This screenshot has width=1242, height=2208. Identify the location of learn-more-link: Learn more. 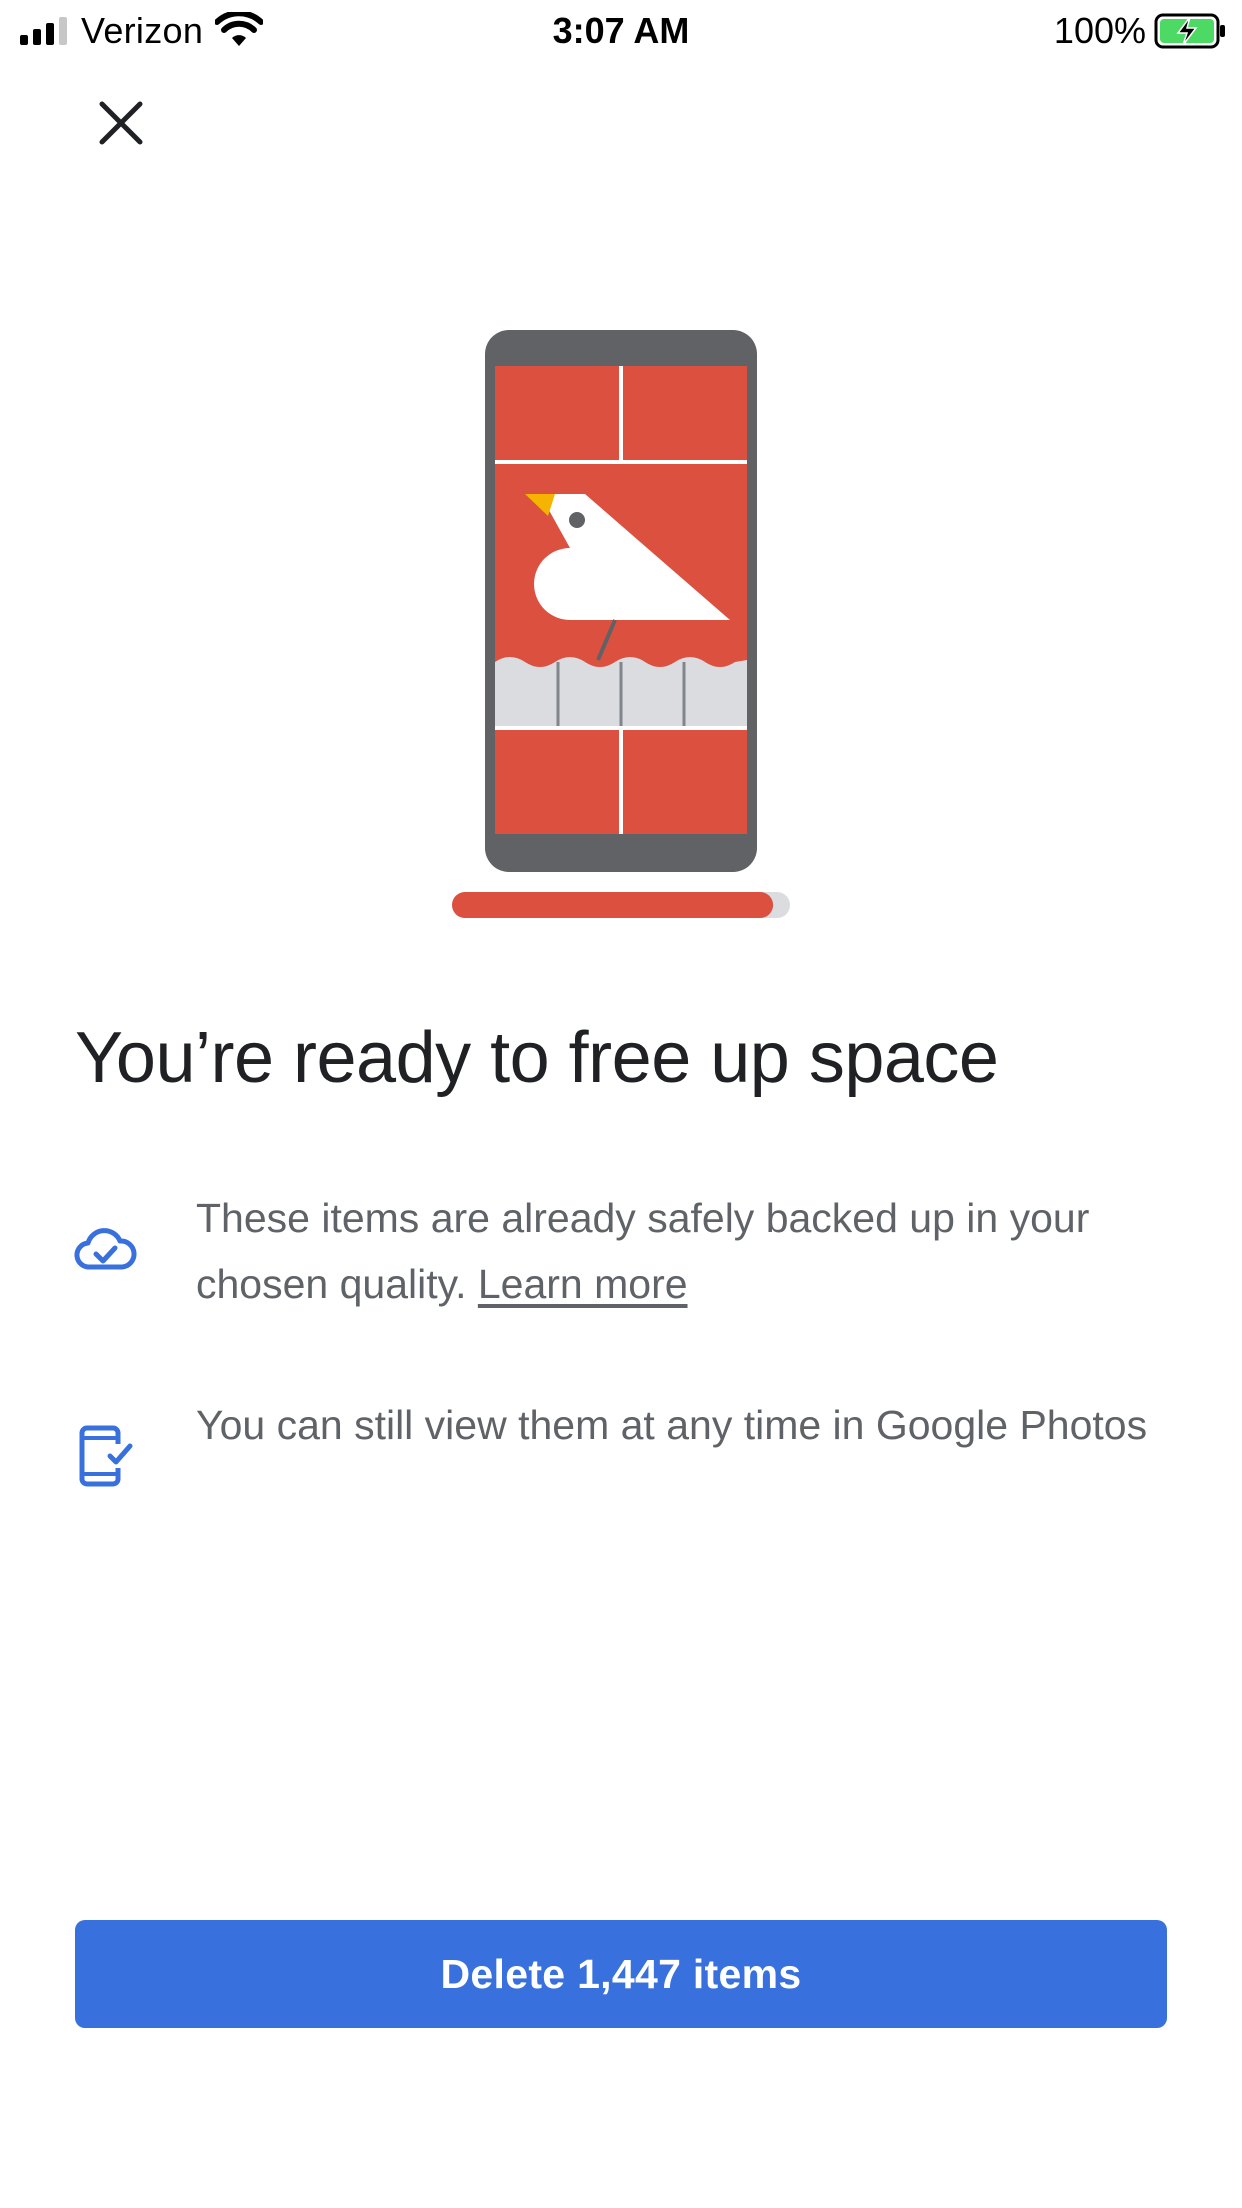
(583, 1284).